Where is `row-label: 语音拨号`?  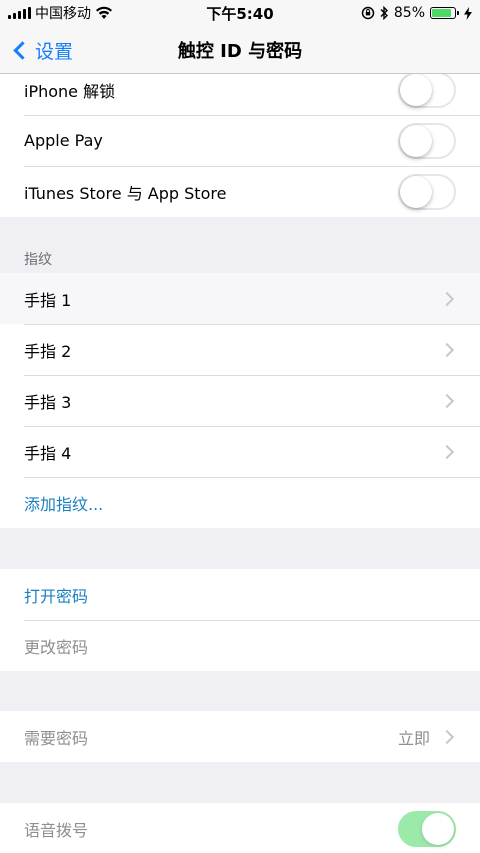 row-label: 语音拨号 is located at coordinates (56, 830).